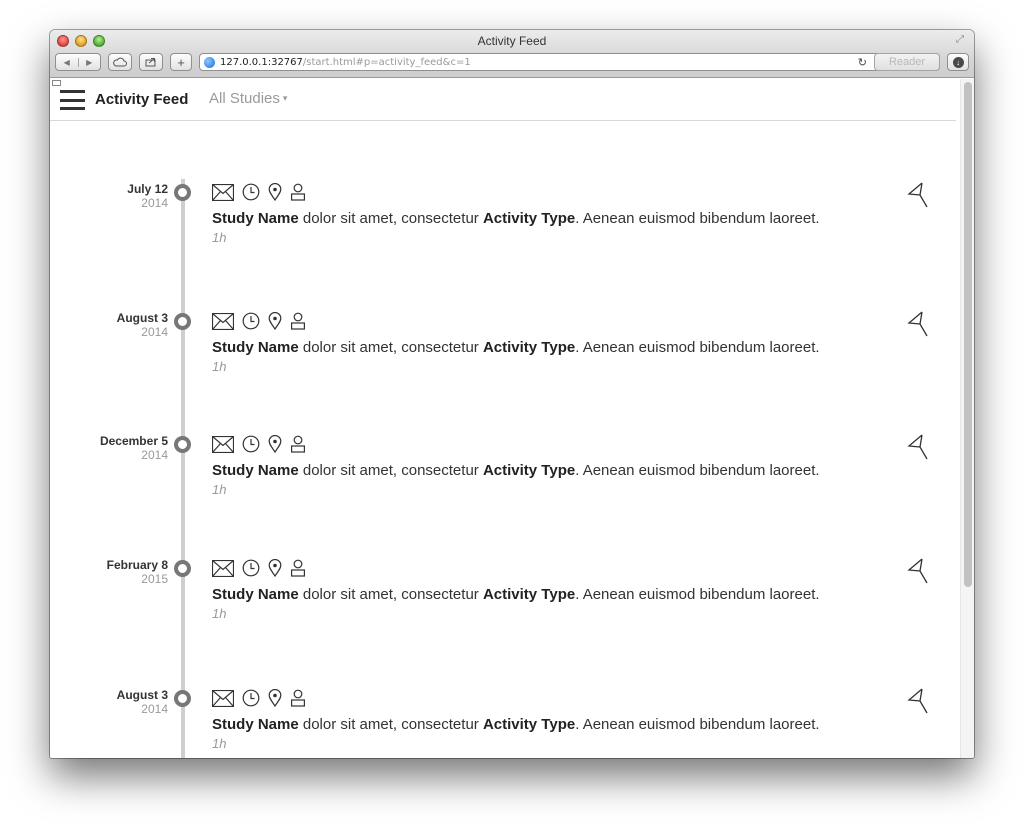  I want to click on study-filter-dropdown: All Studies ▾, so click(248, 98).